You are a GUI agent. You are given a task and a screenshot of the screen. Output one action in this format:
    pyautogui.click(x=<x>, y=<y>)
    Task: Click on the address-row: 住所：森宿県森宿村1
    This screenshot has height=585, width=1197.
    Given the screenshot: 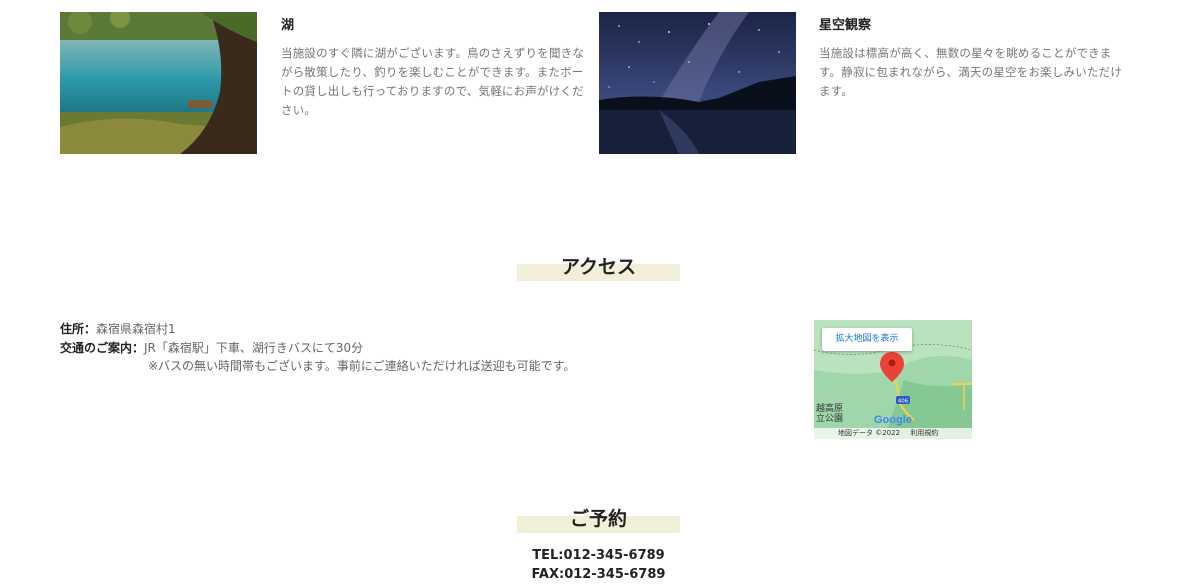 What is the action you would take?
    pyautogui.click(x=118, y=329)
    